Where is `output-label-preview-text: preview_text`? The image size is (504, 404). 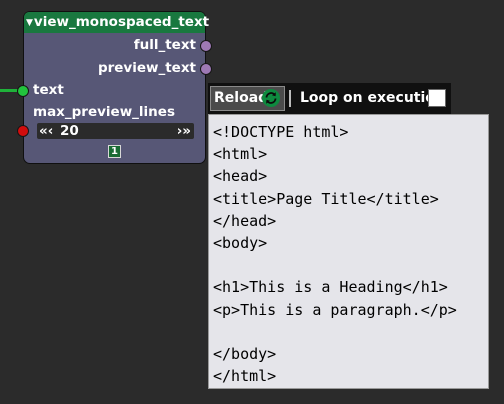 output-label-preview-text: preview_text is located at coordinates (146, 68).